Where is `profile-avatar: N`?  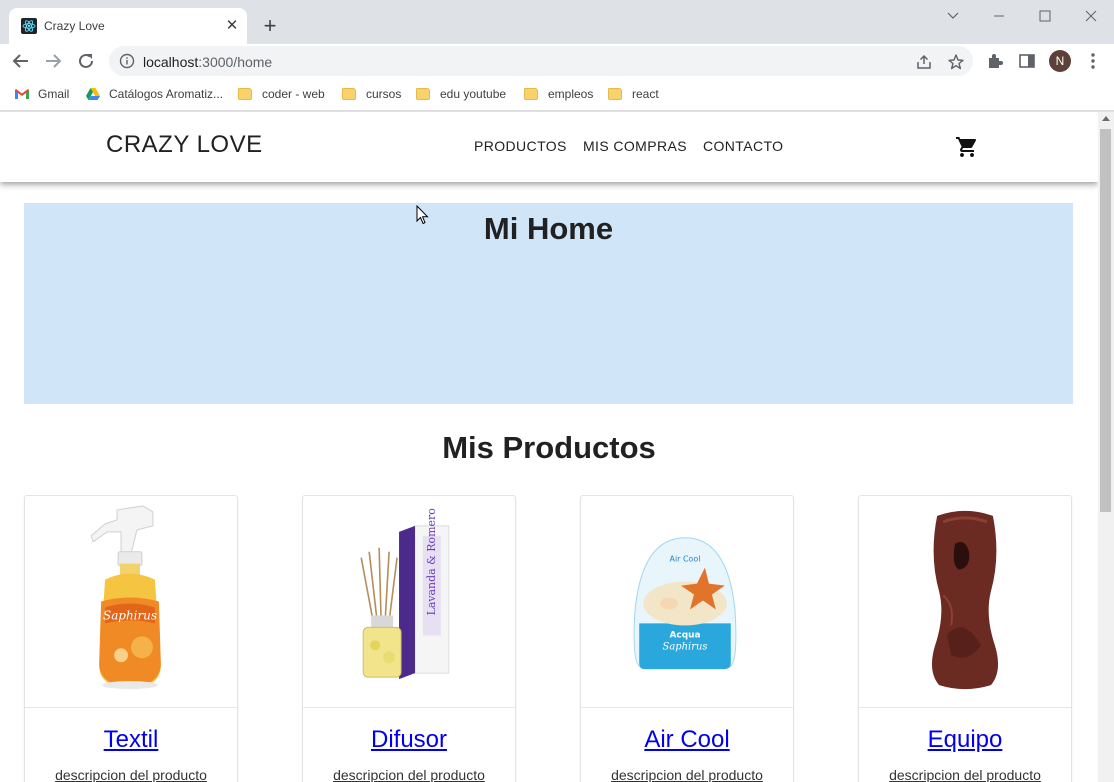
profile-avatar: N is located at coordinates (1060, 61).